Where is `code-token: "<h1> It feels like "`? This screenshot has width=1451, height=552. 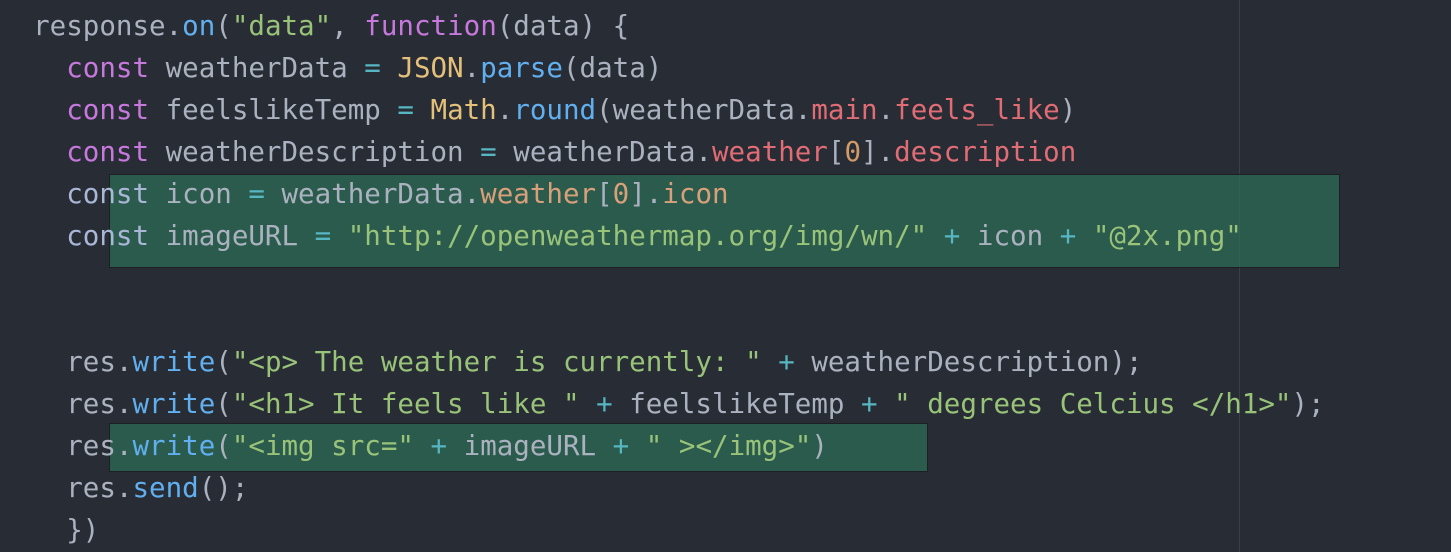
code-token: "<h1> It feels like " is located at coordinates (405, 404).